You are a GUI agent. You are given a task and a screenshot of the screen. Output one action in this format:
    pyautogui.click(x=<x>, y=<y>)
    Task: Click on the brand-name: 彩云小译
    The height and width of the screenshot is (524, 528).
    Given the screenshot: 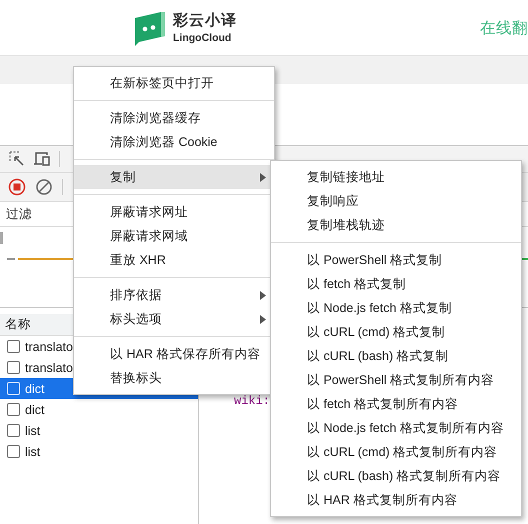 What is the action you would take?
    pyautogui.click(x=205, y=20)
    